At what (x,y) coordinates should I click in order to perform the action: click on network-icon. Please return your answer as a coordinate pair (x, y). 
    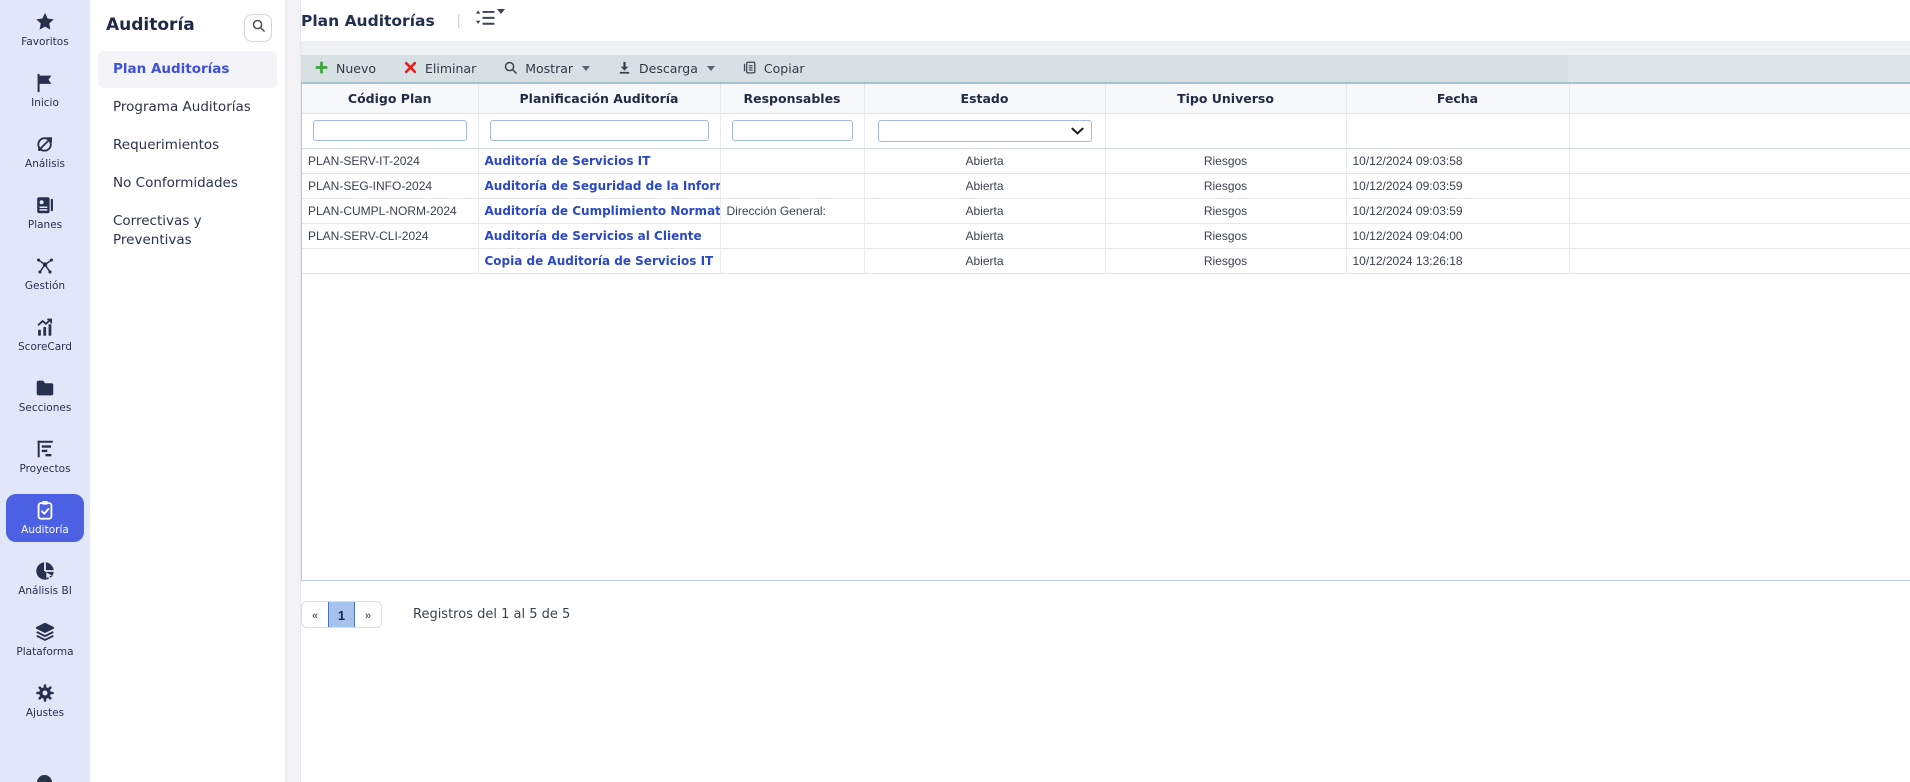
    Looking at the image, I should click on (45, 266).